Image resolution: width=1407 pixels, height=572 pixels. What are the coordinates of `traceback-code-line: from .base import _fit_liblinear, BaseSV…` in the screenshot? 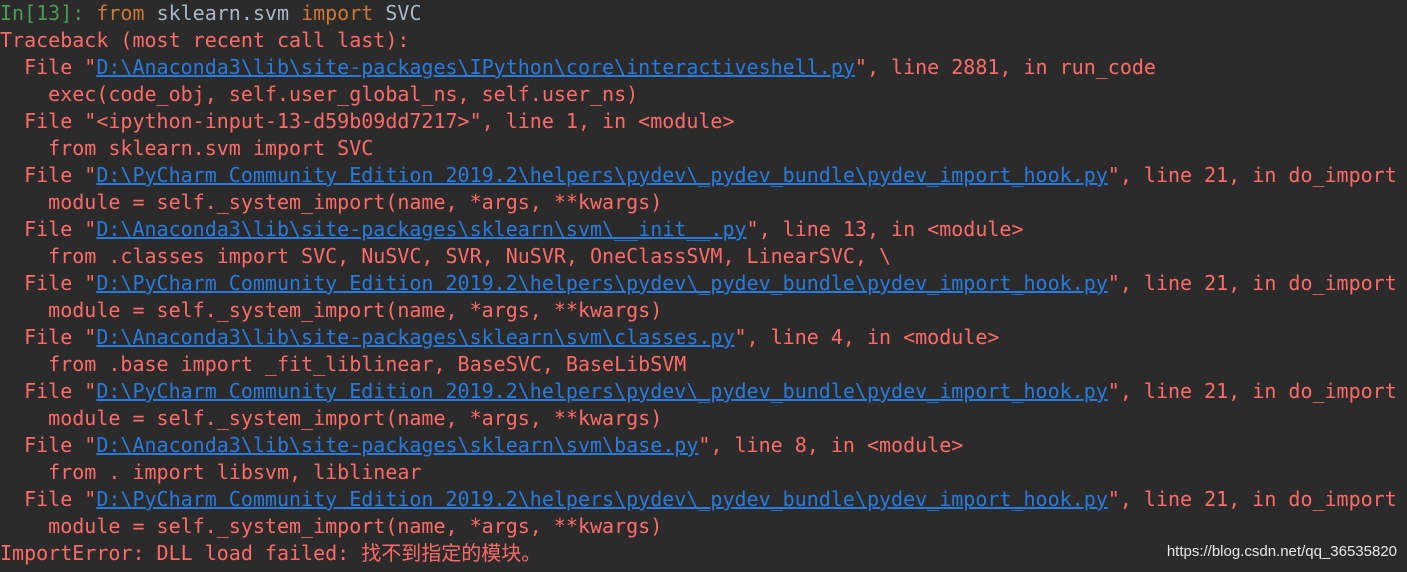 It's located at (343, 364).